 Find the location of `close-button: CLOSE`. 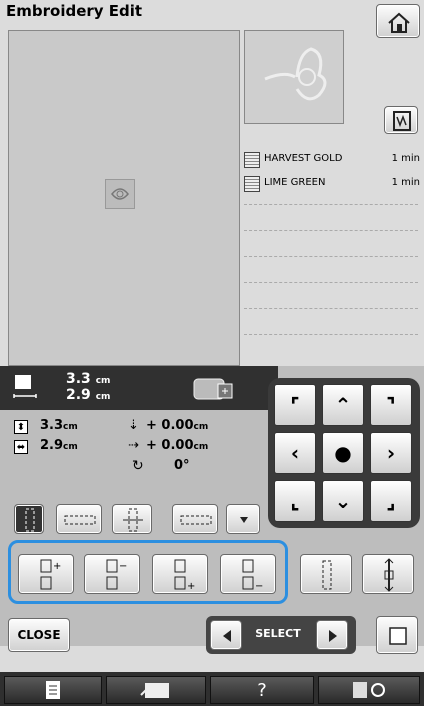

close-button: CLOSE is located at coordinates (39, 635).